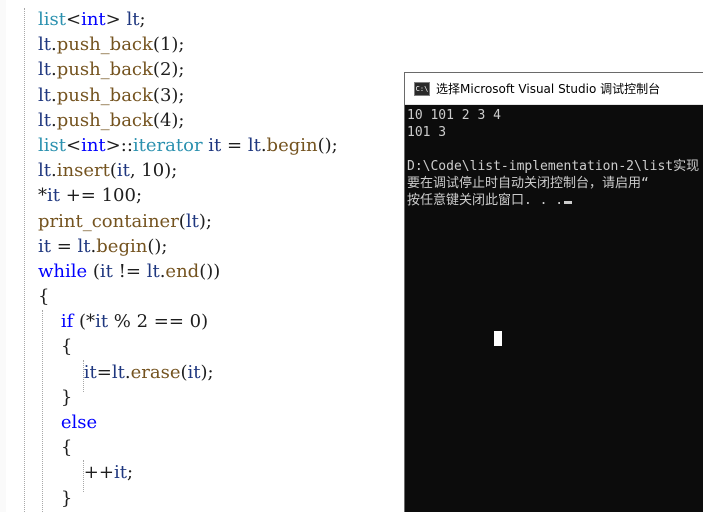  Describe the element at coordinates (169, 145) in the screenshot. I see `code-line: list<int>::iterator it = lt.begin();` at that location.